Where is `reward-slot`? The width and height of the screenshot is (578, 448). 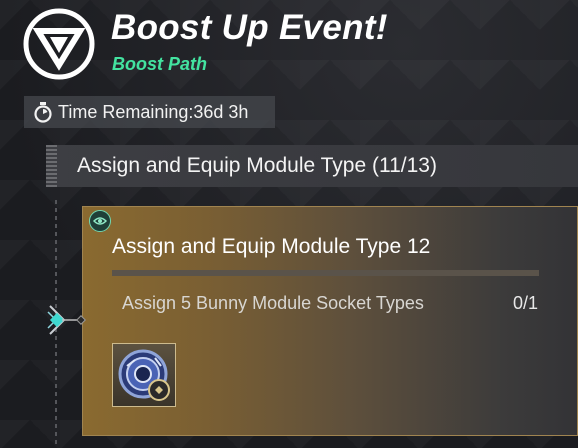 reward-slot is located at coordinates (144, 375).